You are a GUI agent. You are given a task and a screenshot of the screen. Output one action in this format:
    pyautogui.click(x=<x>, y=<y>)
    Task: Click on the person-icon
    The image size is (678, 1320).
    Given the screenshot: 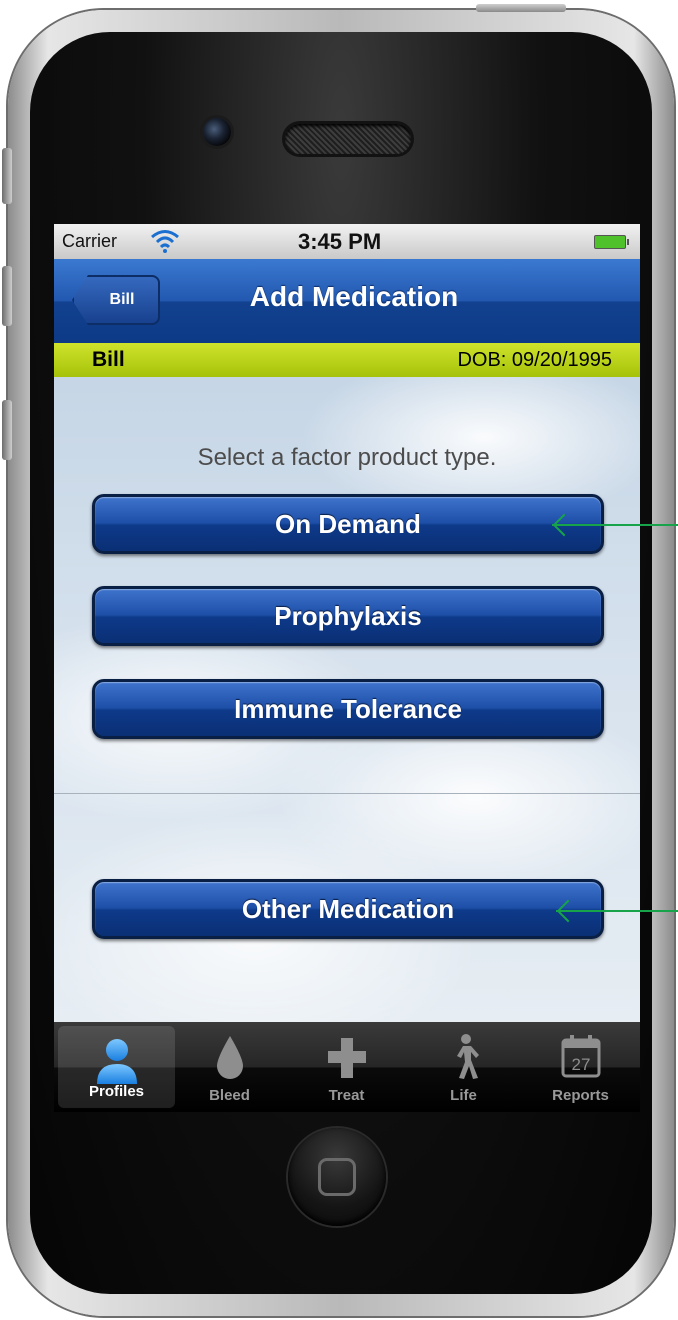 What is the action you would take?
    pyautogui.click(x=116, y=1061)
    